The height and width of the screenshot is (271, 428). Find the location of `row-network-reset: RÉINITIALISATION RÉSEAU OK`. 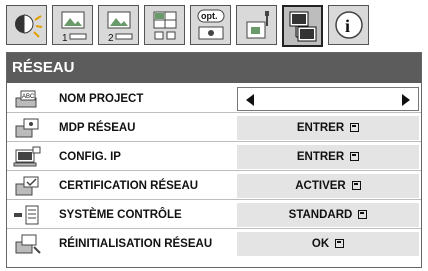

row-network-reset: RÉINITIALISATION RÉSEAU OK is located at coordinates (214, 244).